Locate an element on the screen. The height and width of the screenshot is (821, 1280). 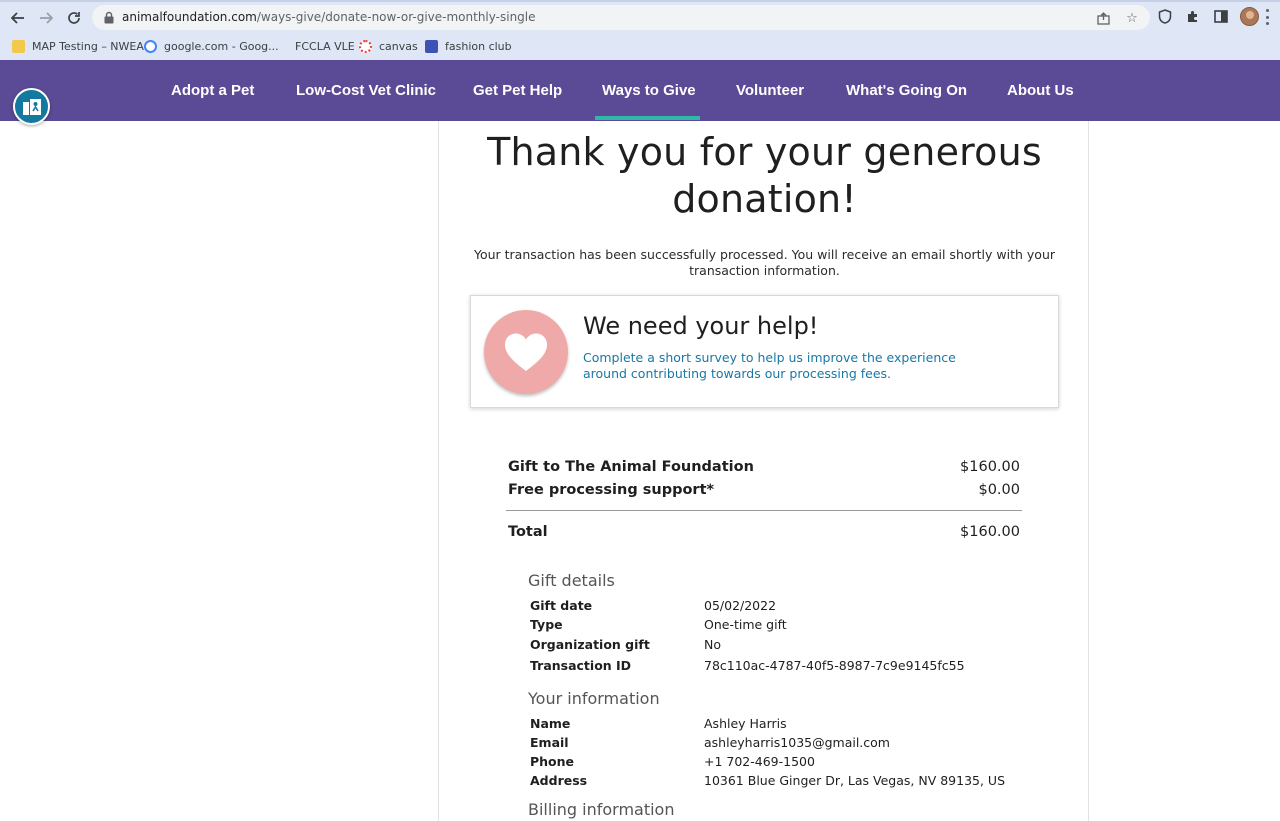
detail-label: Phone is located at coordinates (552, 761).